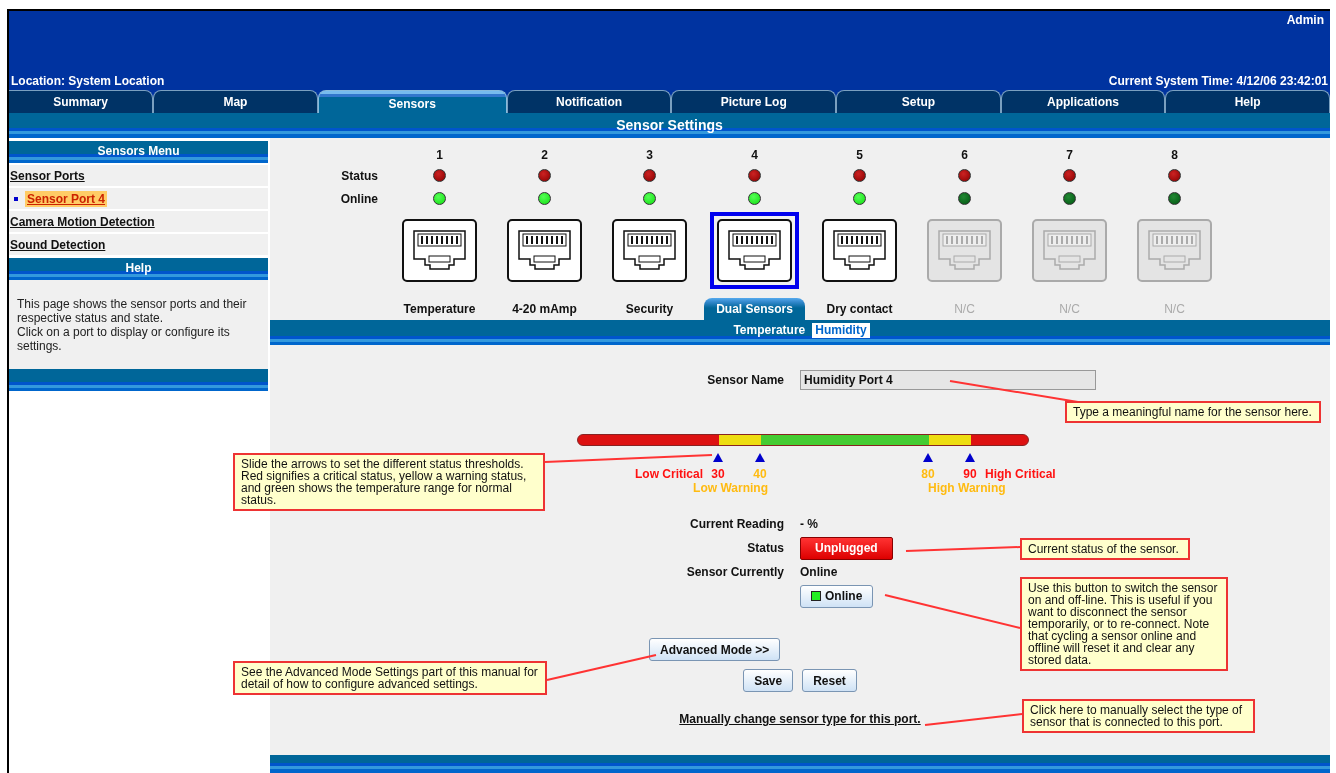  Describe the element at coordinates (768, 680) in the screenshot. I see `save-button: Save` at that location.